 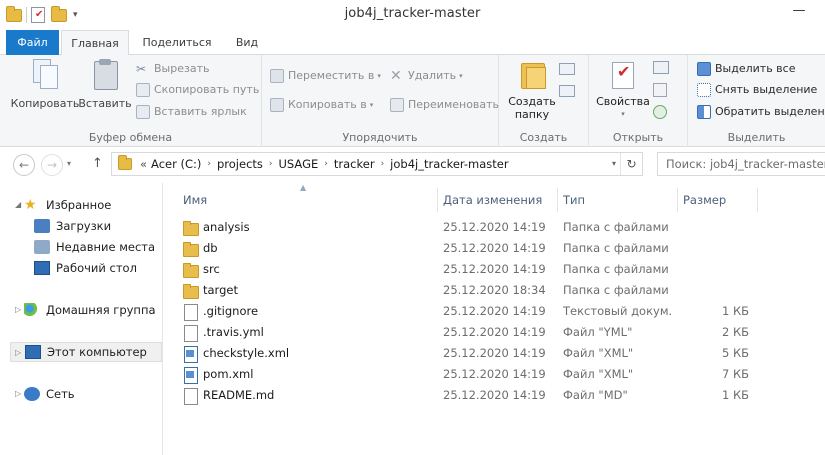 What do you see at coordinates (308, 332) in the screenshot?
I see `file-name-cell: .travis.yml` at bounding box center [308, 332].